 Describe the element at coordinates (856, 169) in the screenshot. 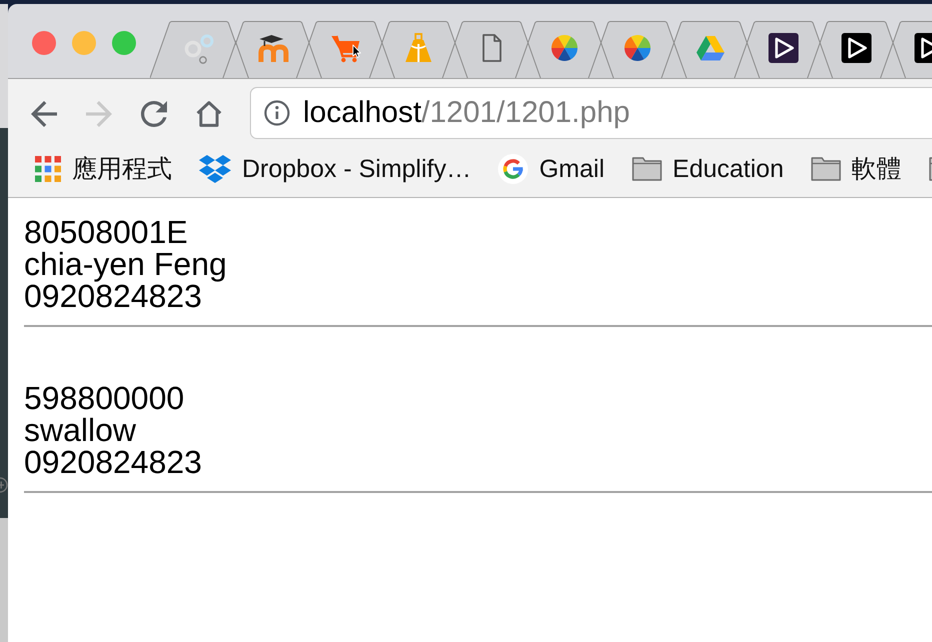

I see `bookmark: 軟體` at that location.